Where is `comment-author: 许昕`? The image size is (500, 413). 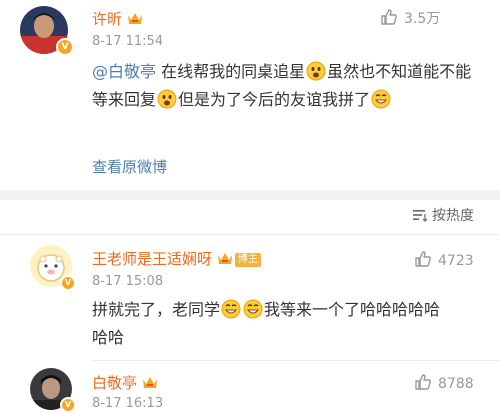 comment-author: 许昕 is located at coordinates (117, 18).